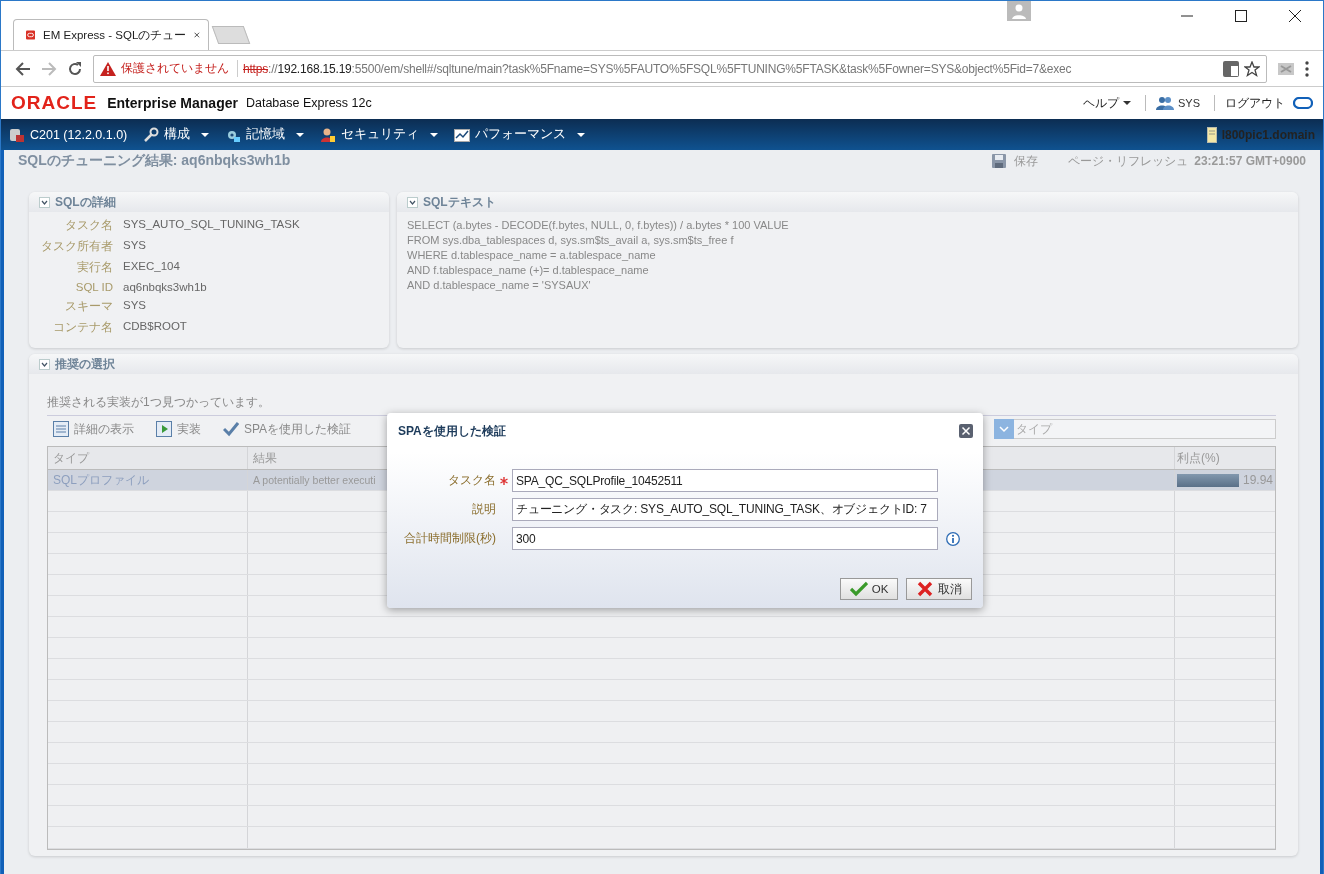  What do you see at coordinates (94, 267) in the screenshot?
I see `field-label: 実行名` at bounding box center [94, 267].